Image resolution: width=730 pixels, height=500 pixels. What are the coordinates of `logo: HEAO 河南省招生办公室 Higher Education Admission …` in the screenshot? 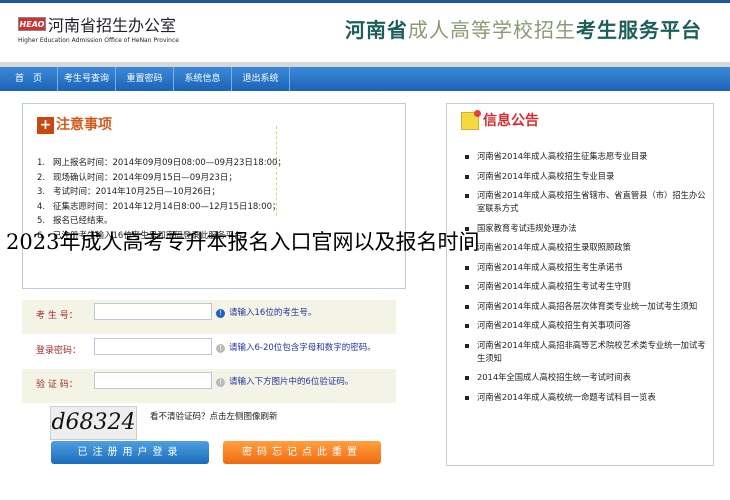 It's located at (98, 28).